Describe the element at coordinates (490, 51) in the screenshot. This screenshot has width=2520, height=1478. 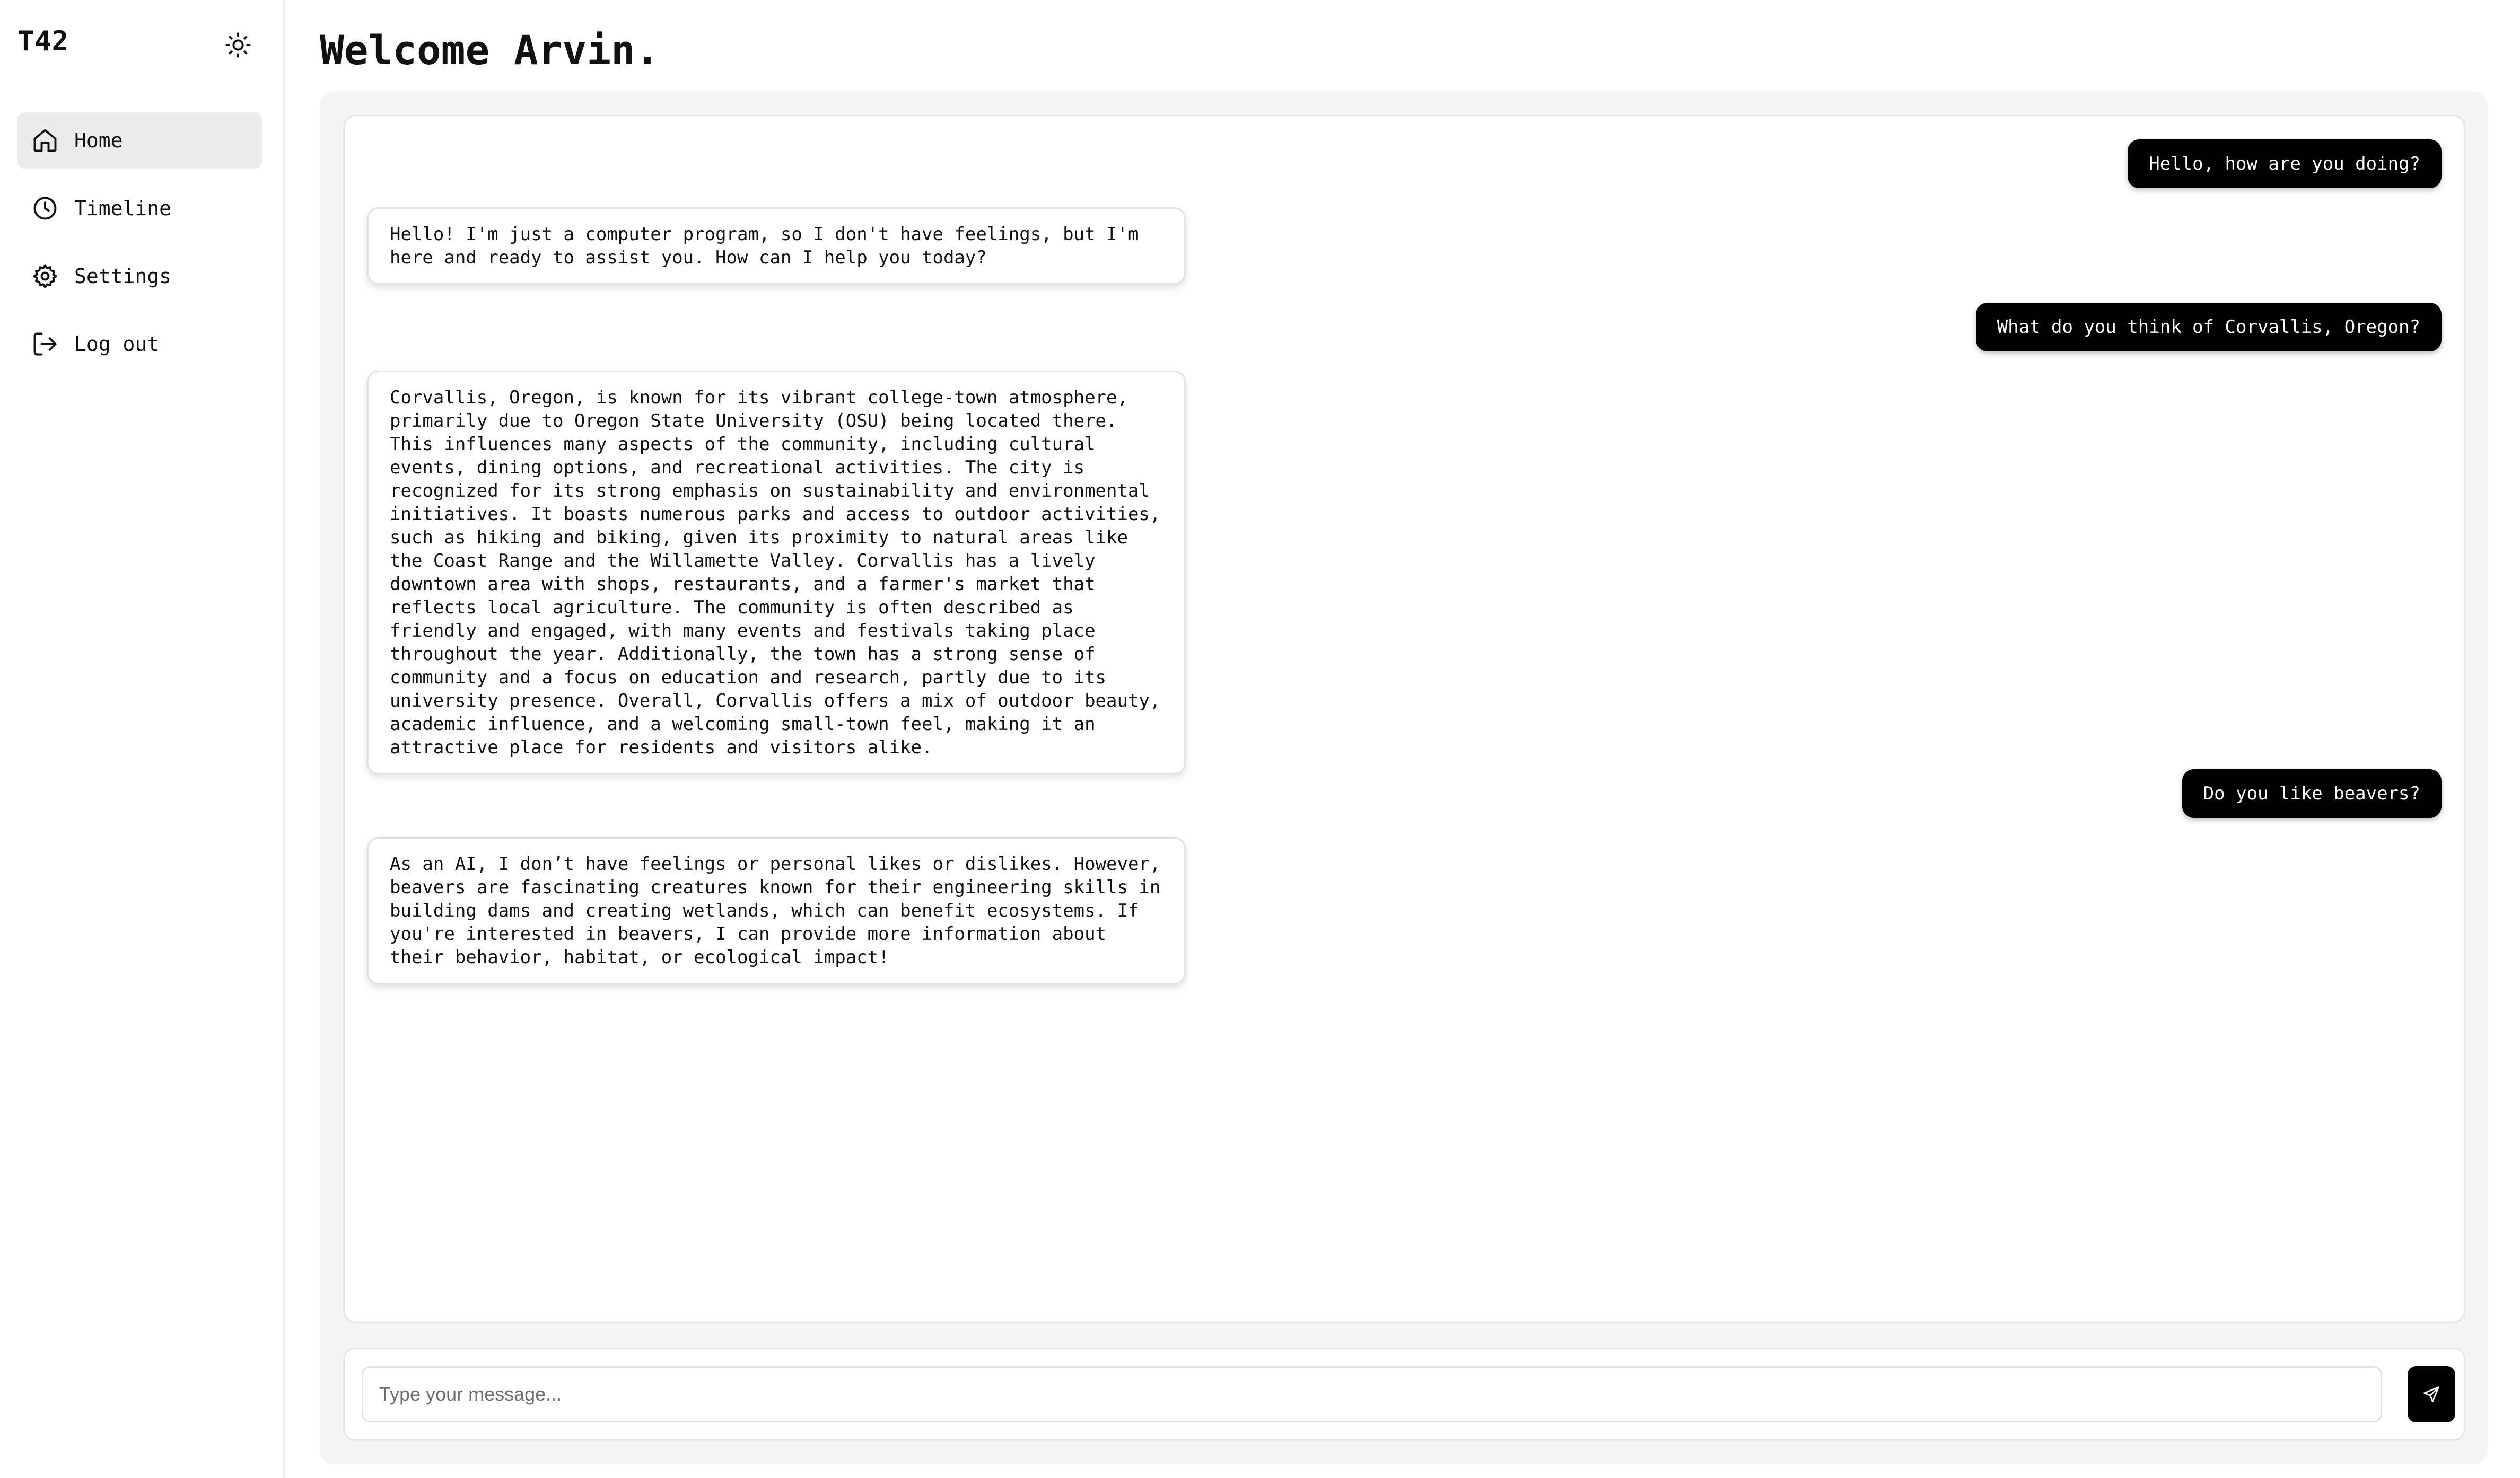
I see `page-title: Welcome Arvin.` at that location.